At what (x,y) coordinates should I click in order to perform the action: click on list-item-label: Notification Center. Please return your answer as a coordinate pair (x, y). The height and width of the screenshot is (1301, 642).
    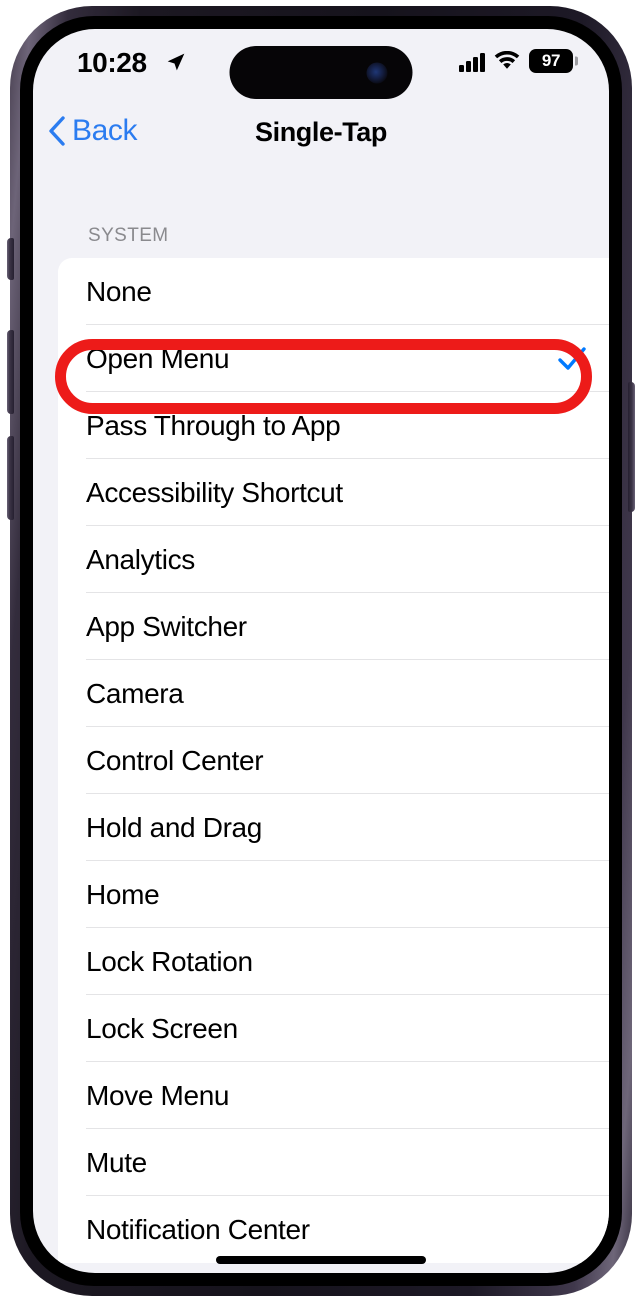
    Looking at the image, I should click on (198, 1229).